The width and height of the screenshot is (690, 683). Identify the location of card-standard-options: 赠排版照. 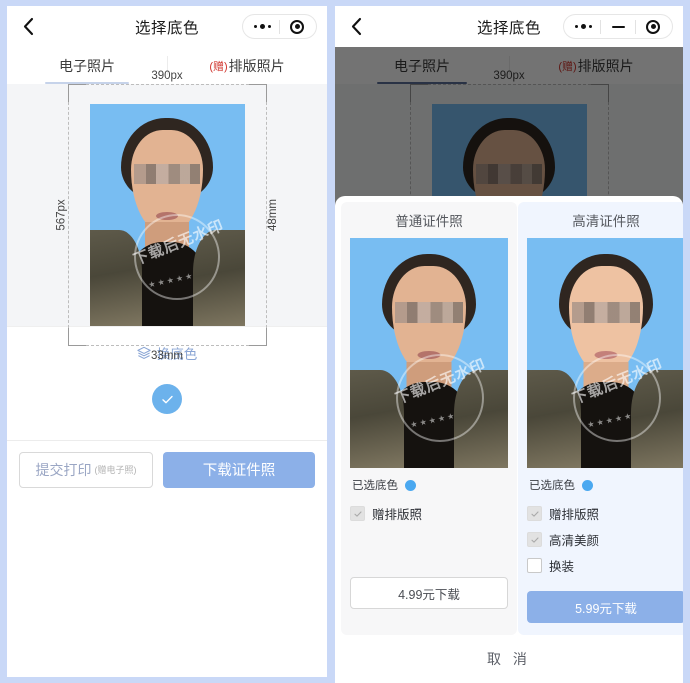
(429, 513).